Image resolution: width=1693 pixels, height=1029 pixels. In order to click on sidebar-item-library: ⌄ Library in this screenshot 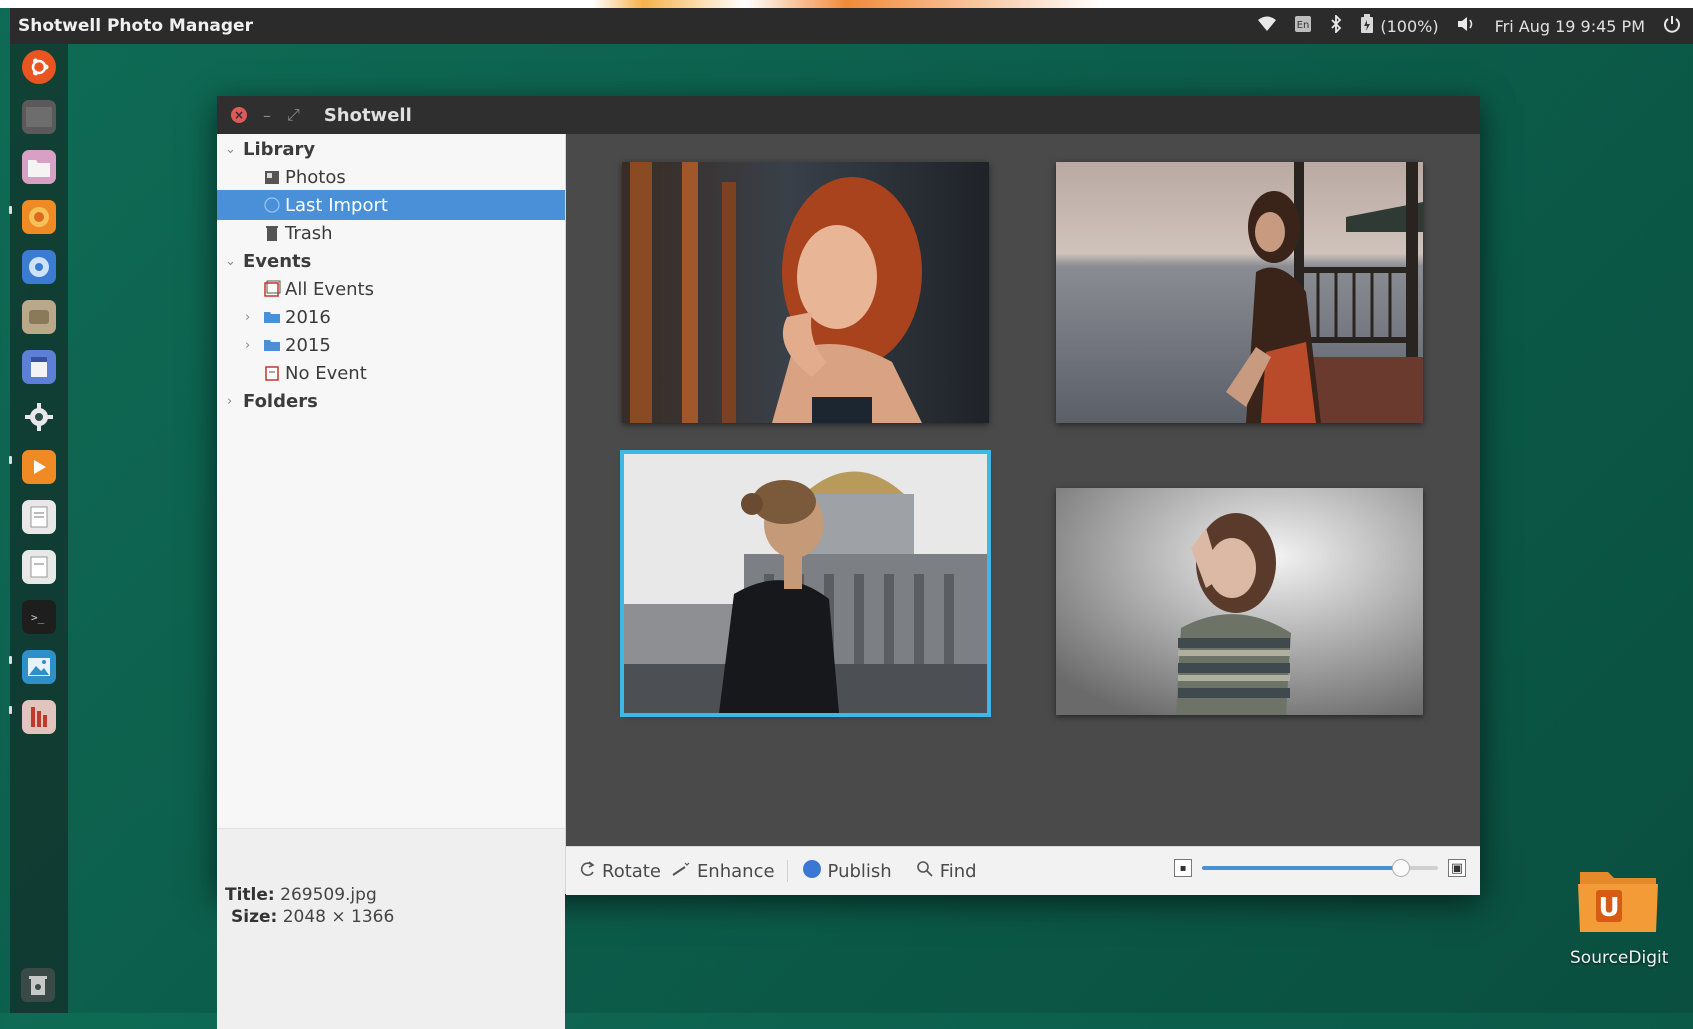, I will do `click(391, 149)`.